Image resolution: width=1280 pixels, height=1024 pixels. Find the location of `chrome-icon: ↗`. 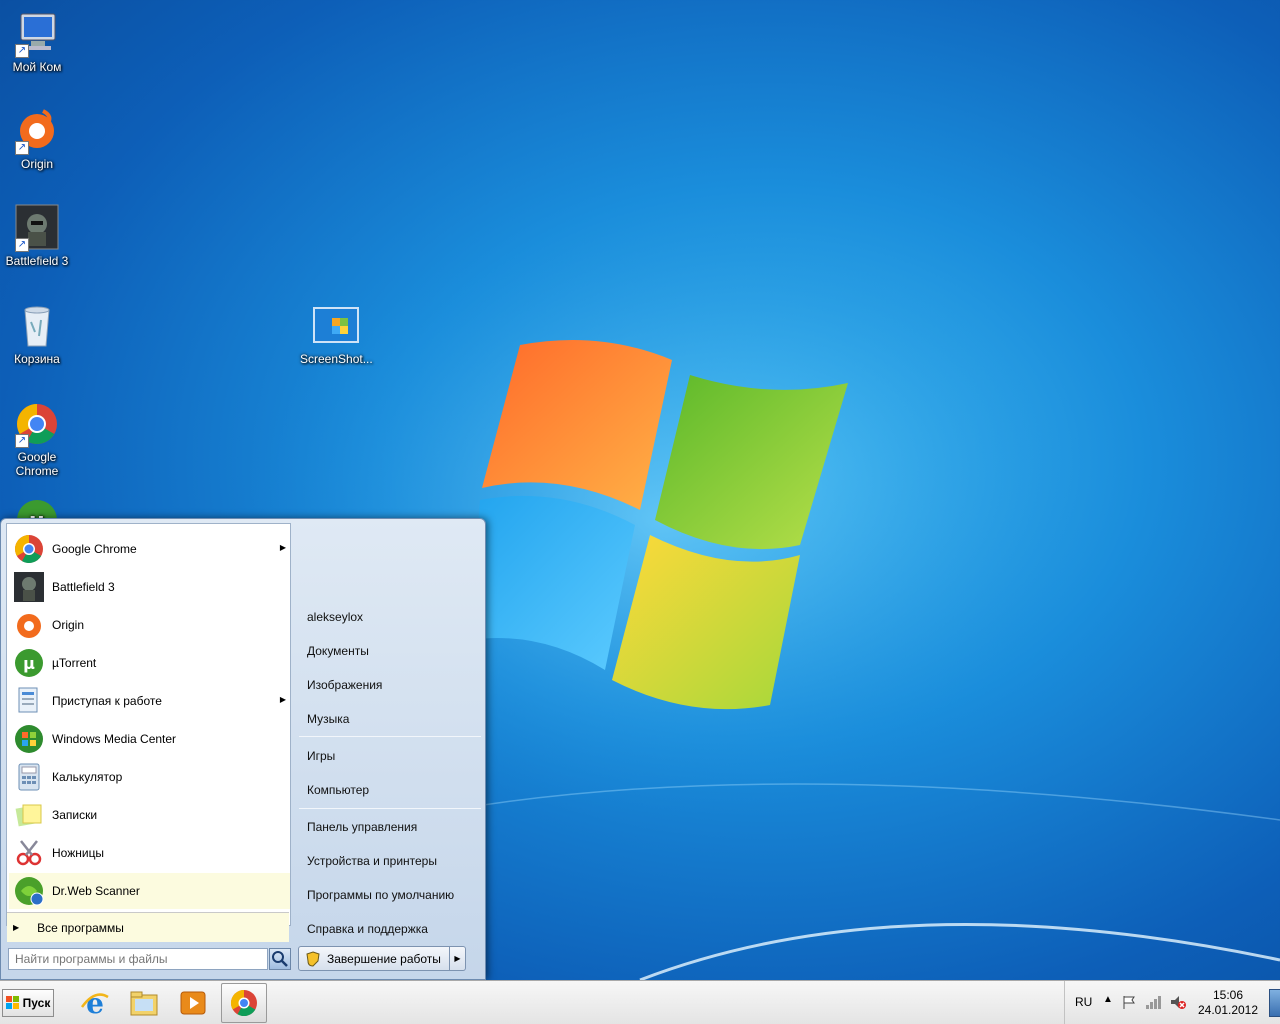

chrome-icon: ↗ is located at coordinates (37, 424).